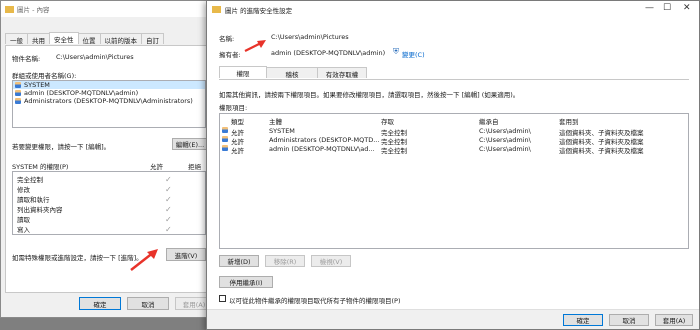 Image resolution: width=700 pixels, height=330 pixels. Describe the element at coordinates (315, 301) in the screenshot. I see `replace-checkbox-label: 以可從此物件繼承的權限項目取代所有子物件的權限項目(P)` at that location.